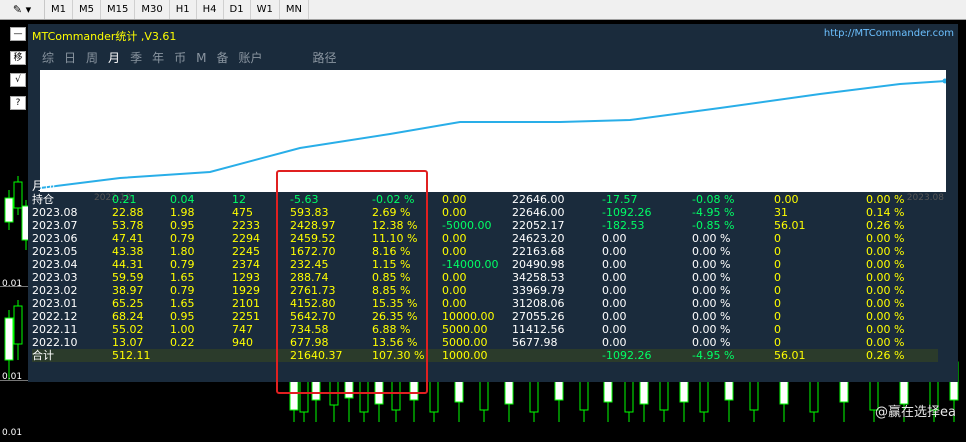  What do you see at coordinates (55, 303) in the screenshot?
I see `table-cell: 2023.01` at bounding box center [55, 303].